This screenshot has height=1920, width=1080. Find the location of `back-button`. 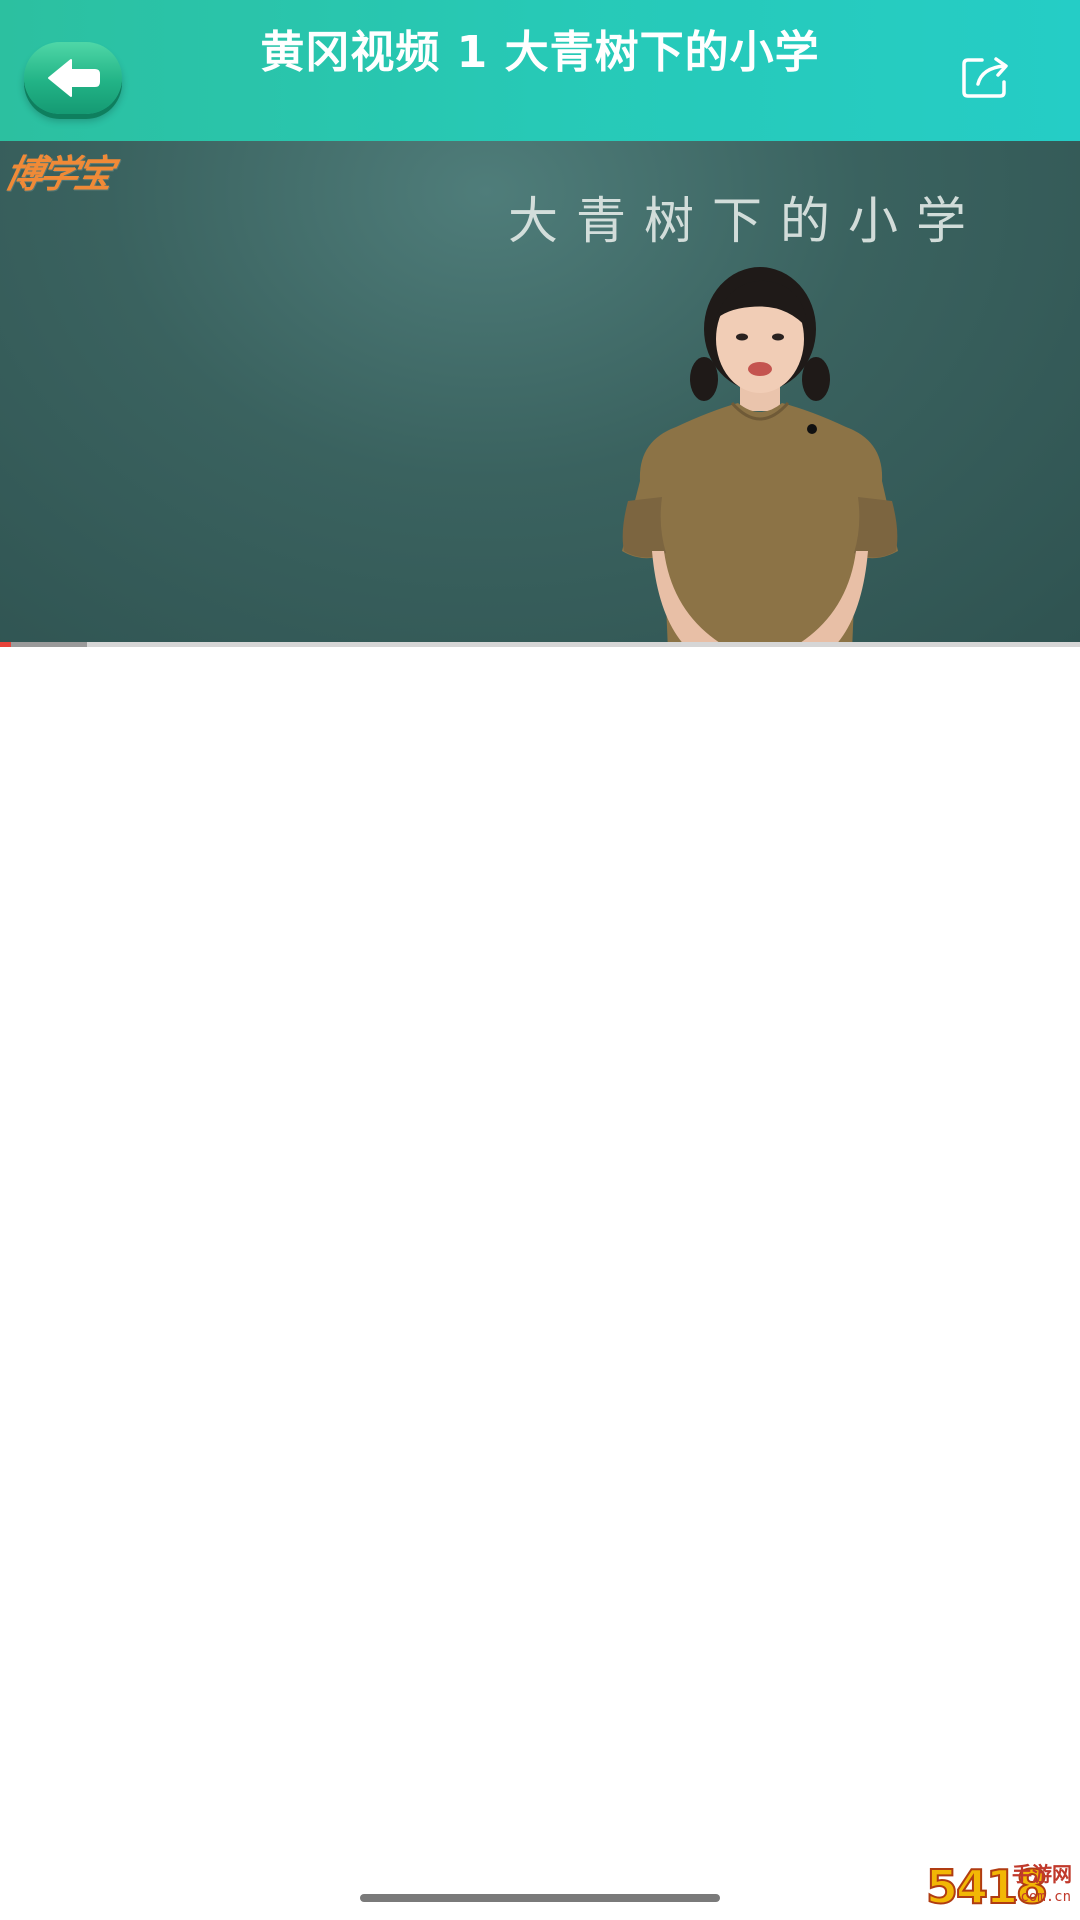

back-button is located at coordinates (73, 78).